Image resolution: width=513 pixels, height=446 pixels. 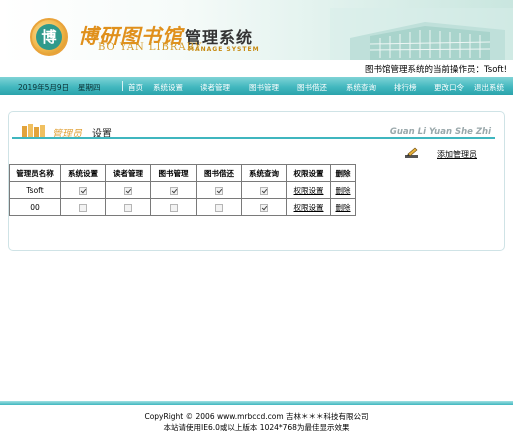 I want to click on panel-title-pinyin: Guan Li Yuan She Zhi, so click(x=440, y=132).